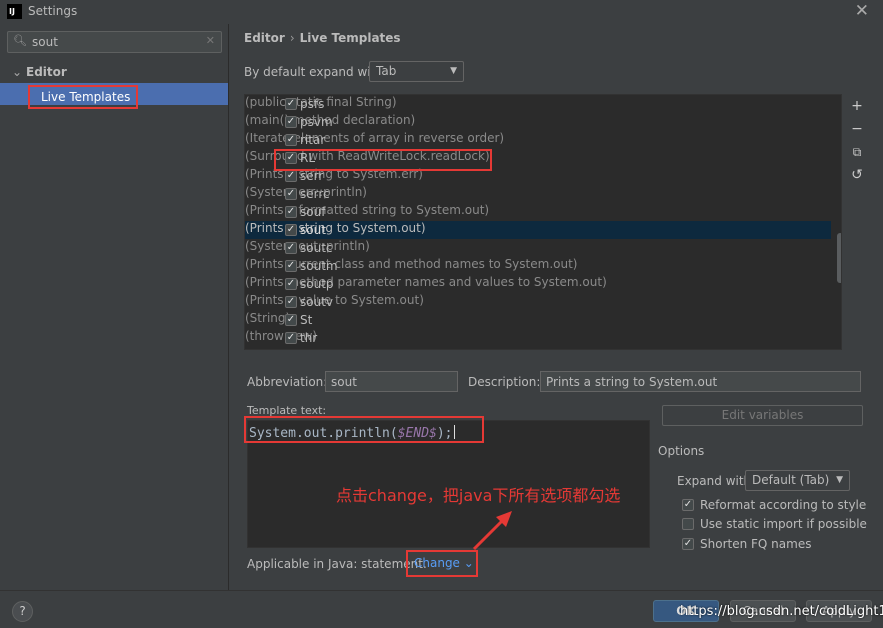  I want to click on clear-icon: ✕, so click(210, 40).